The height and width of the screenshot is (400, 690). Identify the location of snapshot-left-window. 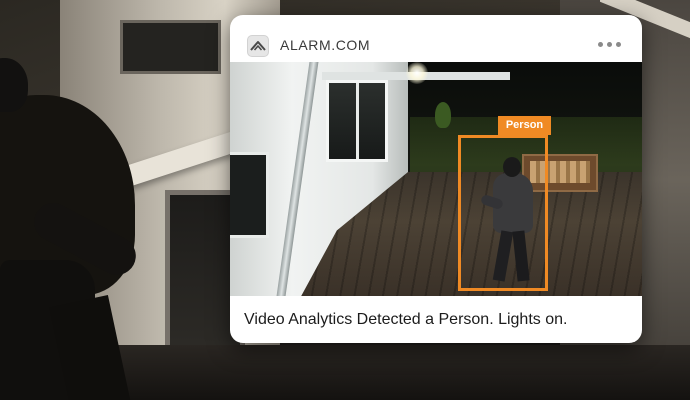
(249, 195).